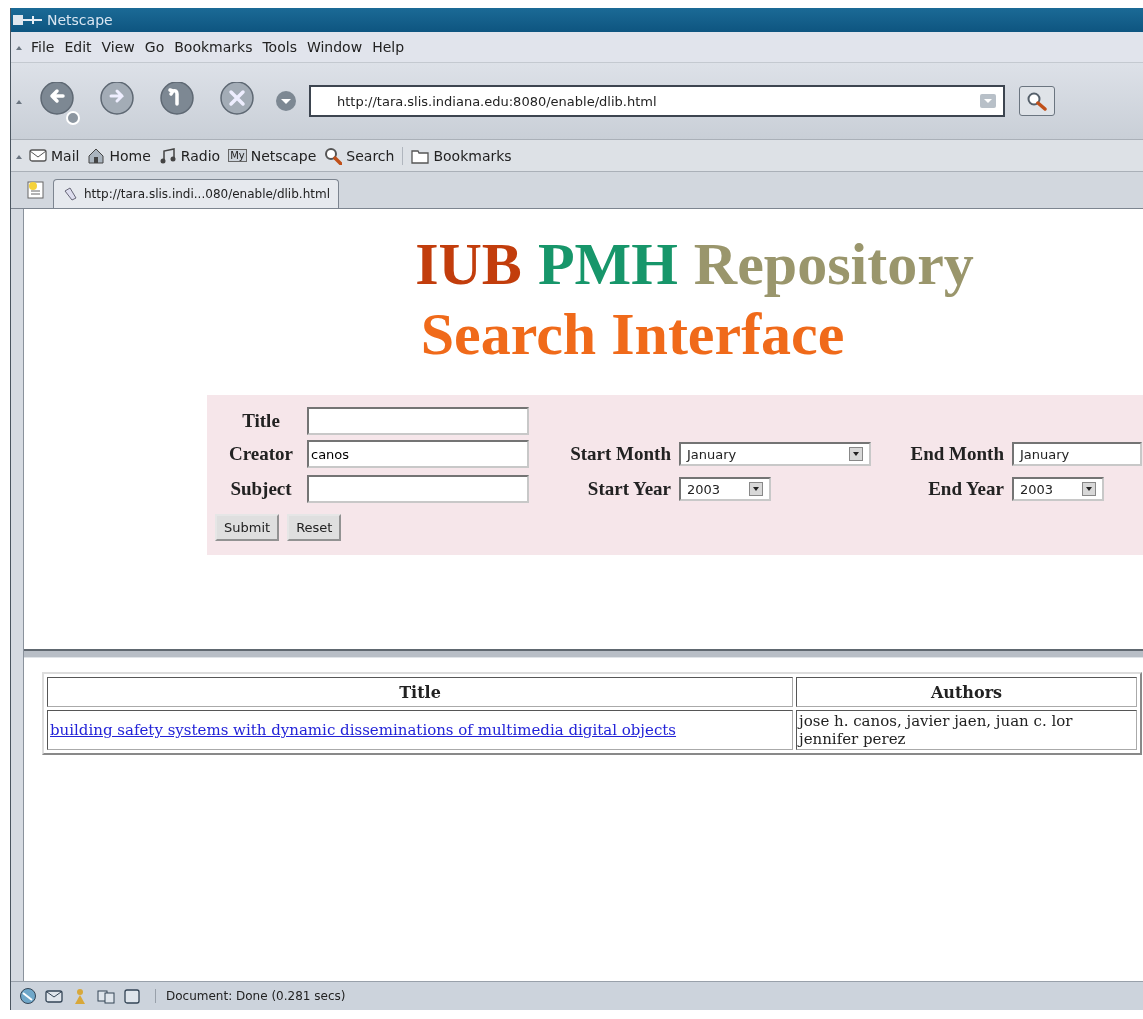  I want to click on text-field: canos, so click(418, 454).